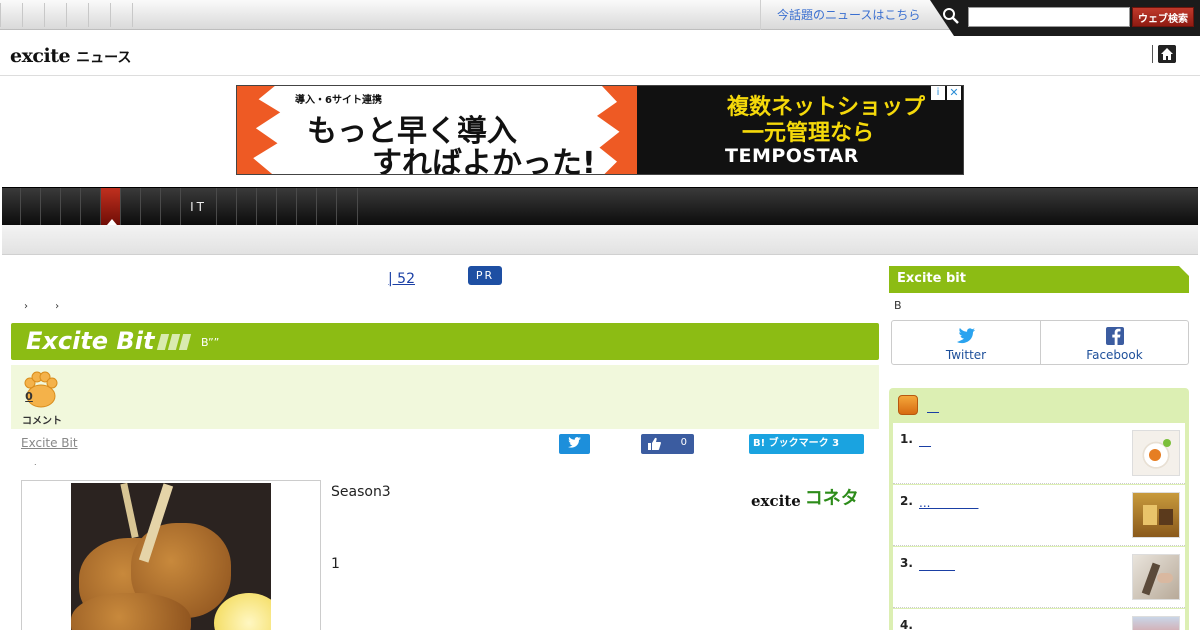 The width and height of the screenshot is (1200, 630). Describe the element at coordinates (937, 564) in the screenshot. I see `ranking-link: ＿＿＿` at that location.